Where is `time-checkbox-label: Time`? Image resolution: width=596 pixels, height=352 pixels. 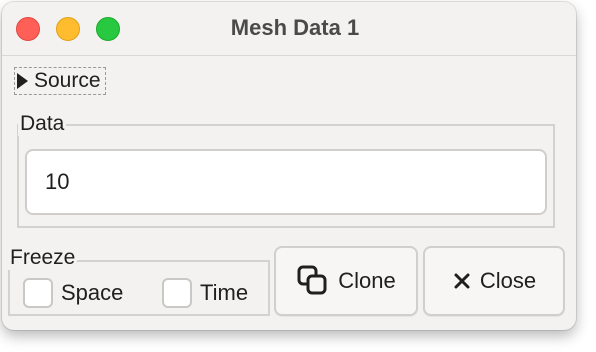
time-checkbox-label: Time is located at coordinates (224, 292).